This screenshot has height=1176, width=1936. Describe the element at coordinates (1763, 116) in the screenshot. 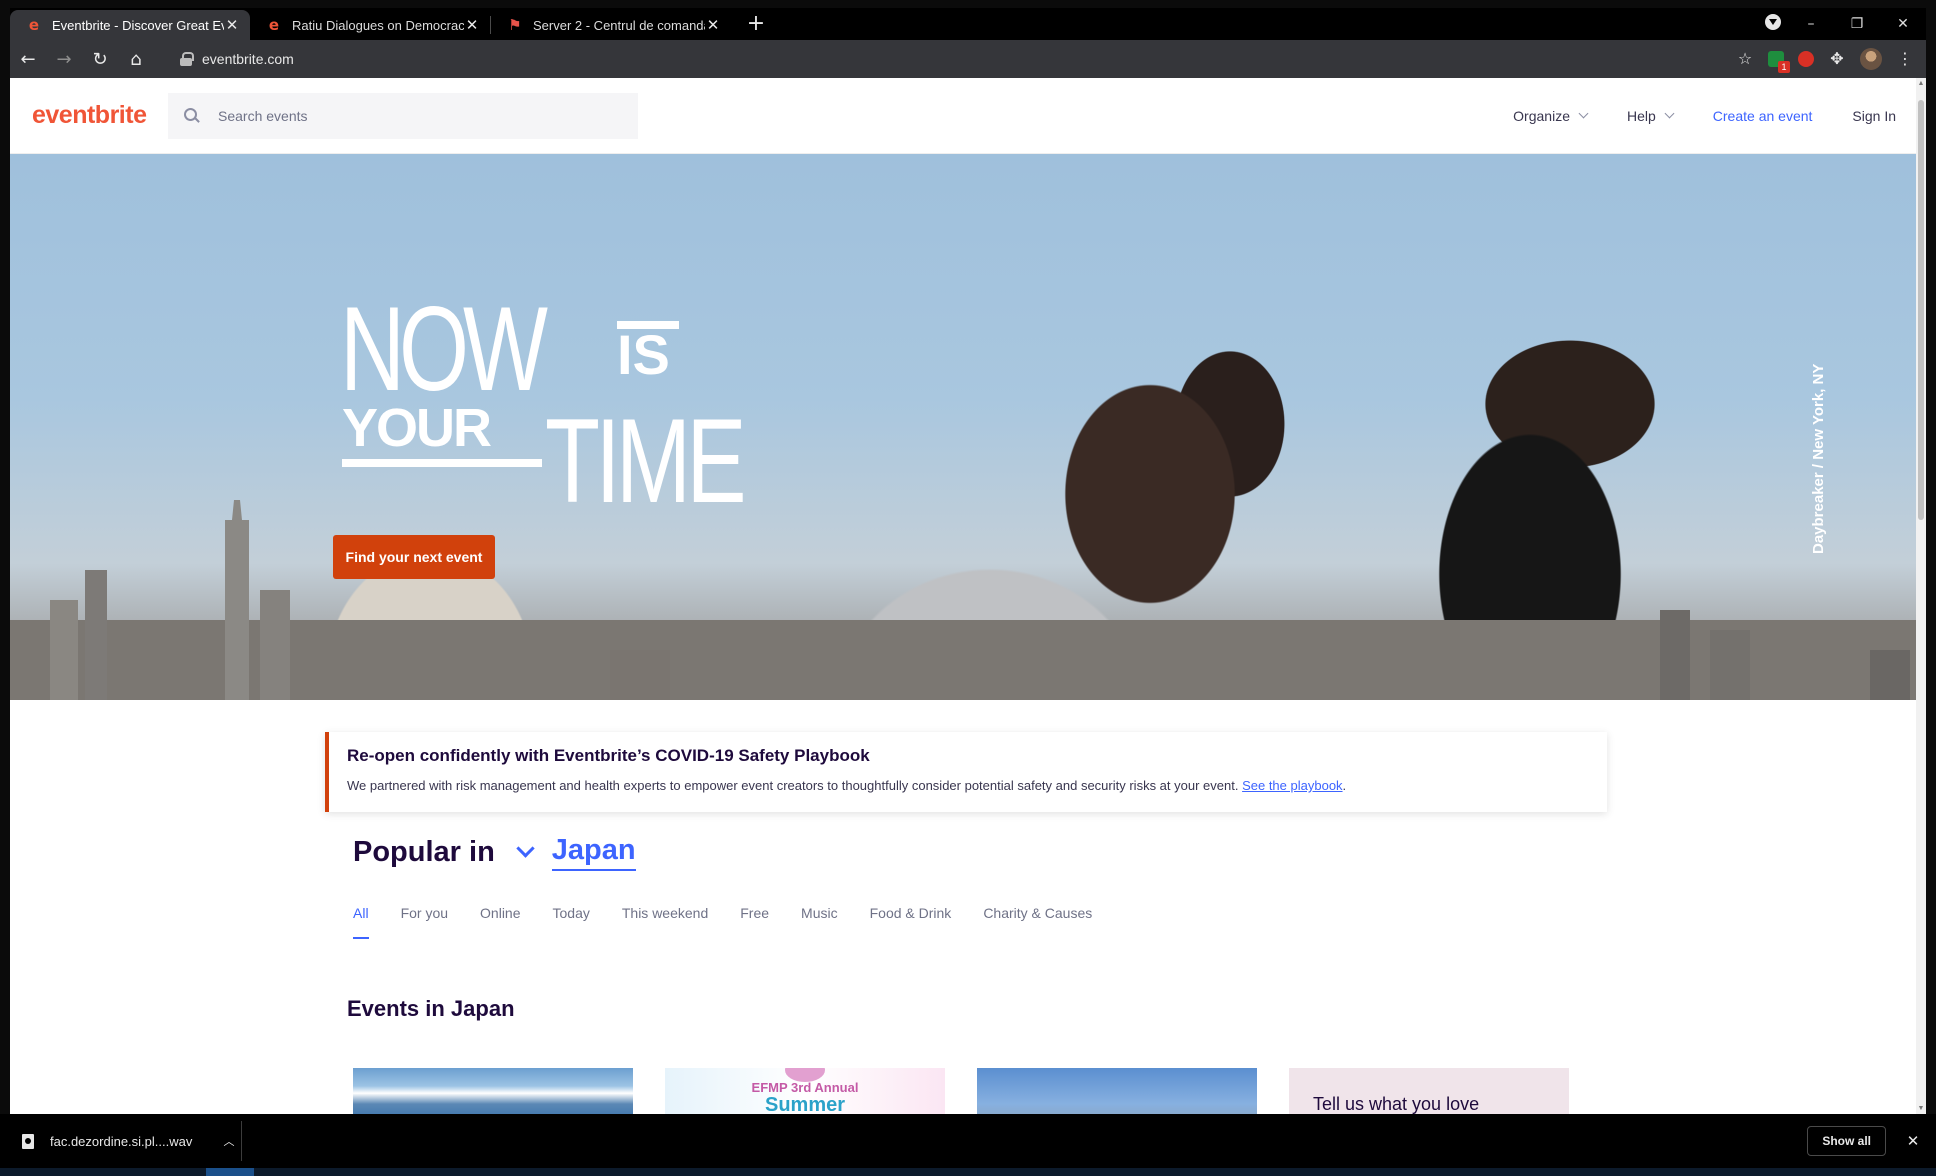

I see `create-event-link: Create an event` at that location.